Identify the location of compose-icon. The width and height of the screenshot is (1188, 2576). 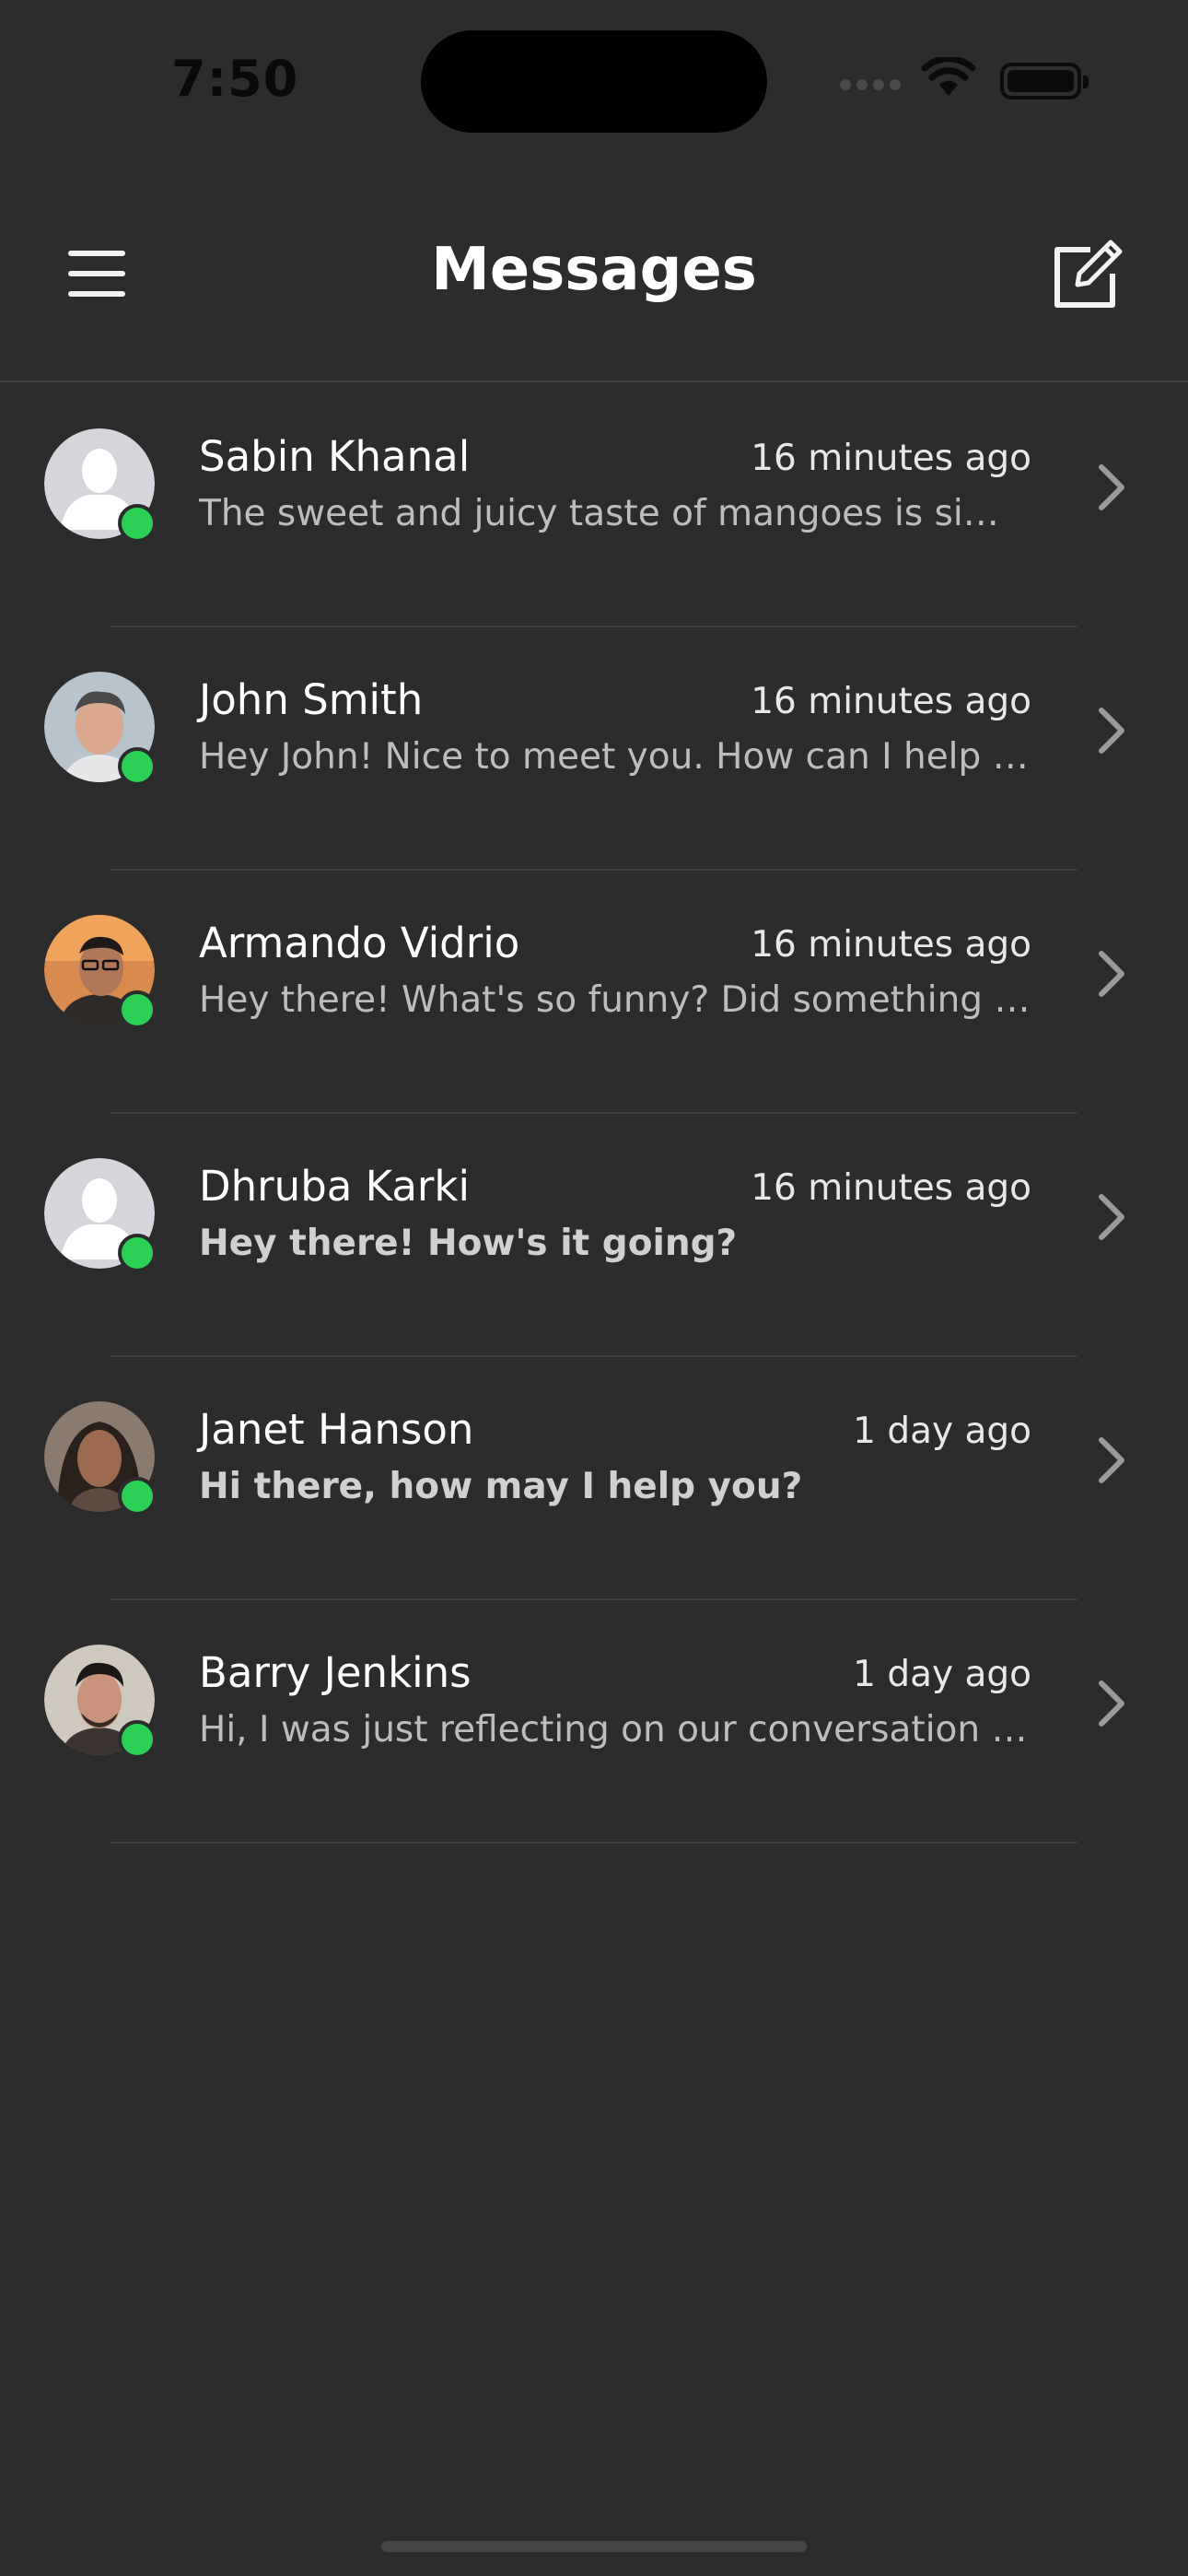
(1088, 273).